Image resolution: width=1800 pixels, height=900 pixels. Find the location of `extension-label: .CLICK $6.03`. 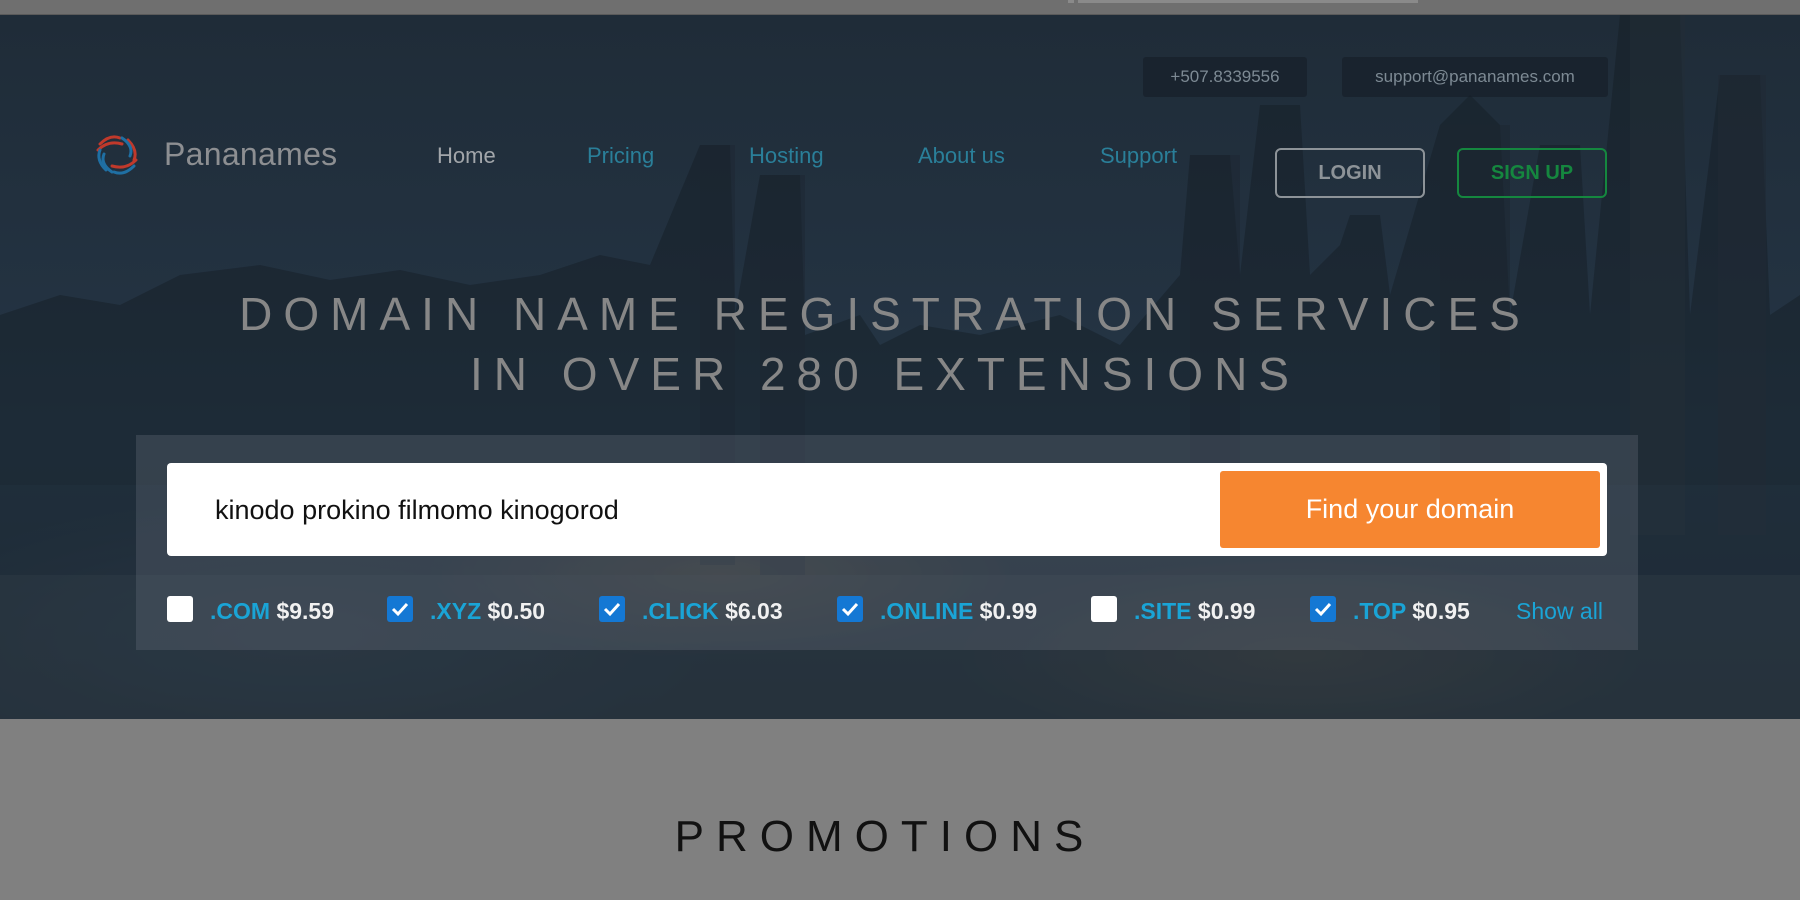

extension-label: .CLICK $6.03 is located at coordinates (712, 611).